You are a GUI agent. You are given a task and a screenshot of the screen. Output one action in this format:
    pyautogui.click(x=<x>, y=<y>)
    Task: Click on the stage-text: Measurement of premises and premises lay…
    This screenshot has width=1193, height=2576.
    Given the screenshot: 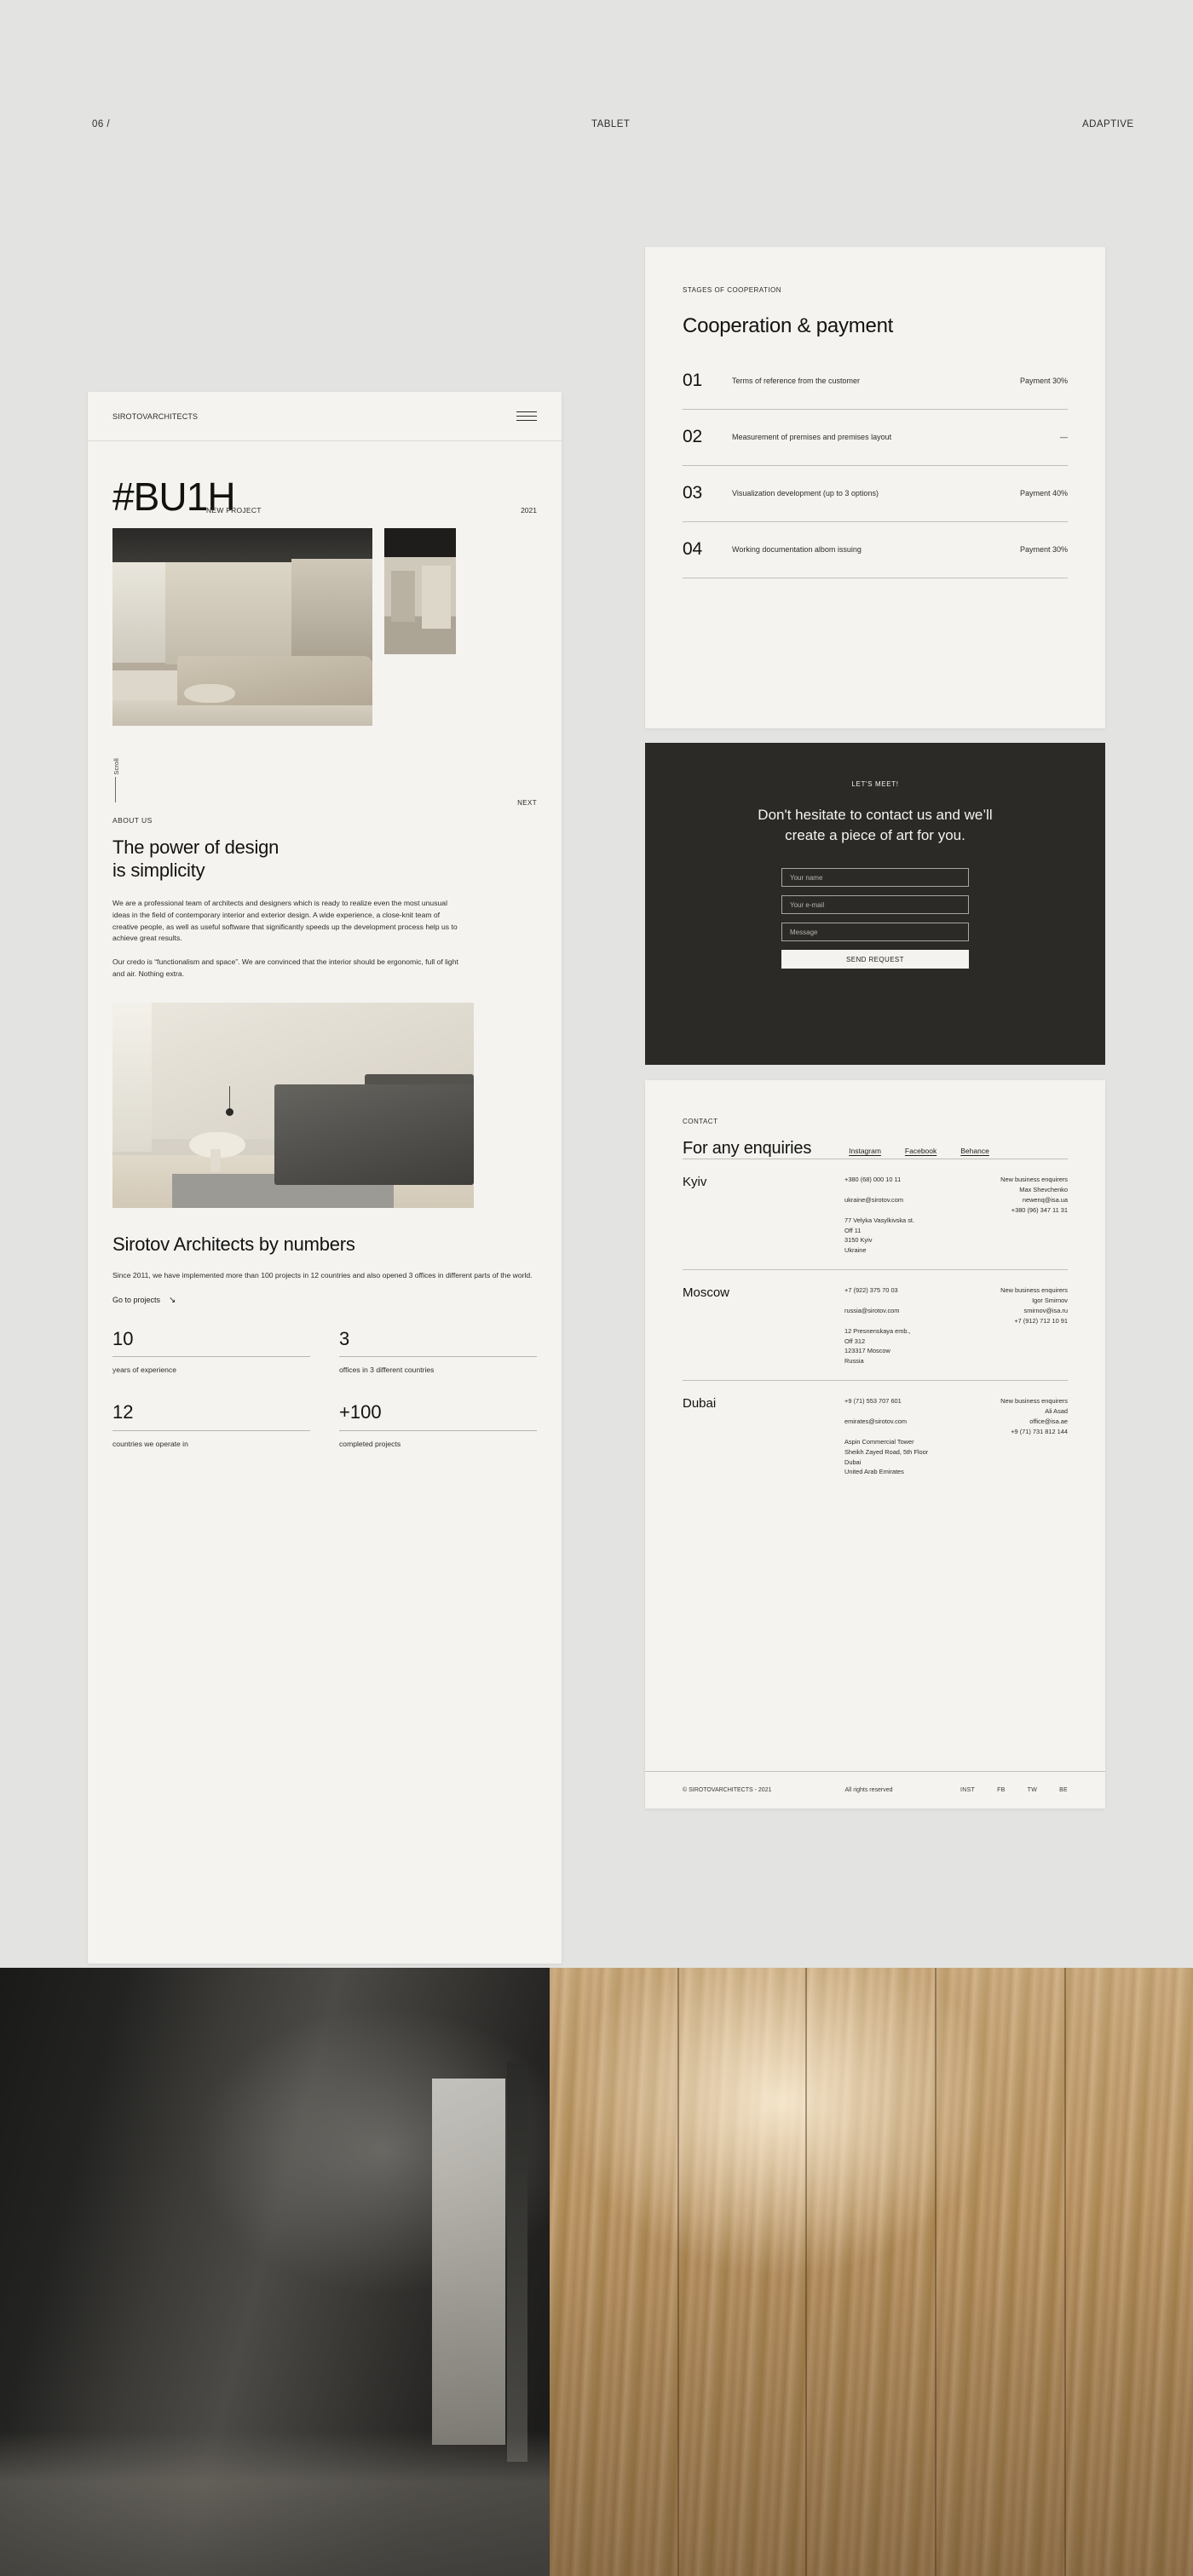 What is the action you would take?
    pyautogui.click(x=812, y=437)
    